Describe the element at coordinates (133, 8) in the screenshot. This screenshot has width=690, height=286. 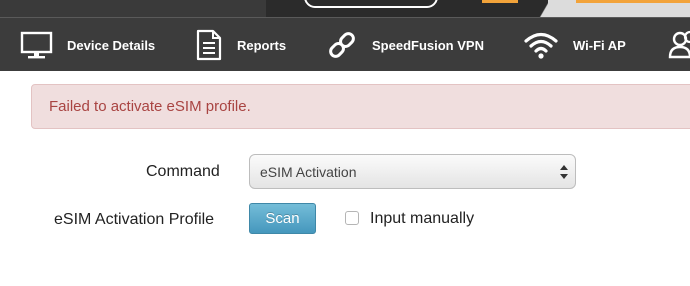
I see `header-left-panel` at that location.